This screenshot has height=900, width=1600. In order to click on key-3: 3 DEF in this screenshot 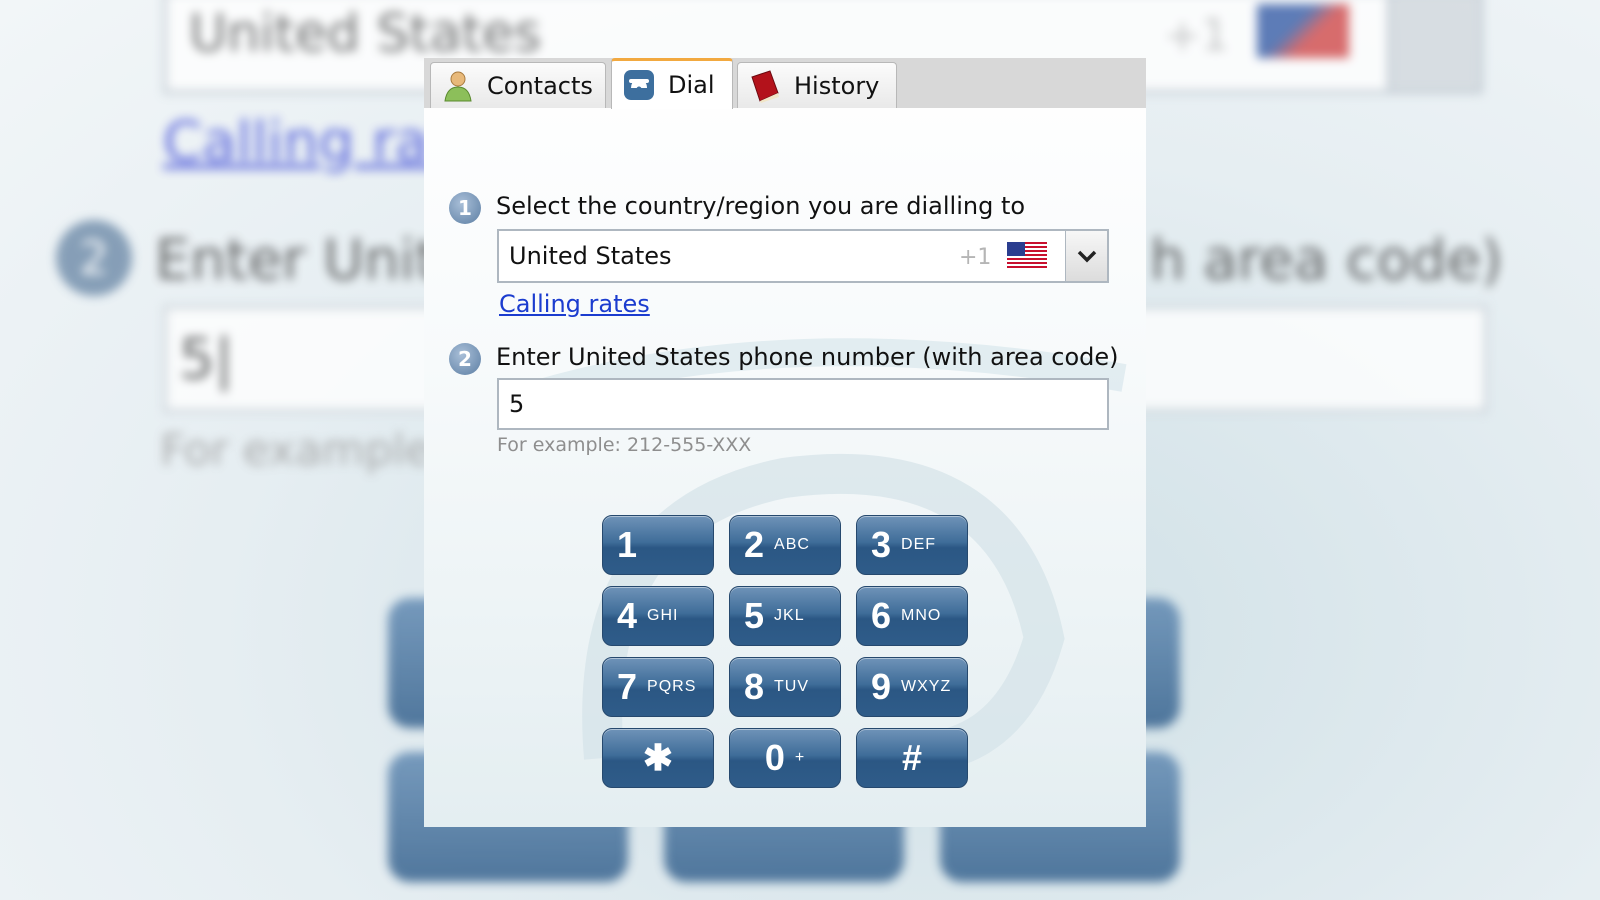, I will do `click(912, 545)`.